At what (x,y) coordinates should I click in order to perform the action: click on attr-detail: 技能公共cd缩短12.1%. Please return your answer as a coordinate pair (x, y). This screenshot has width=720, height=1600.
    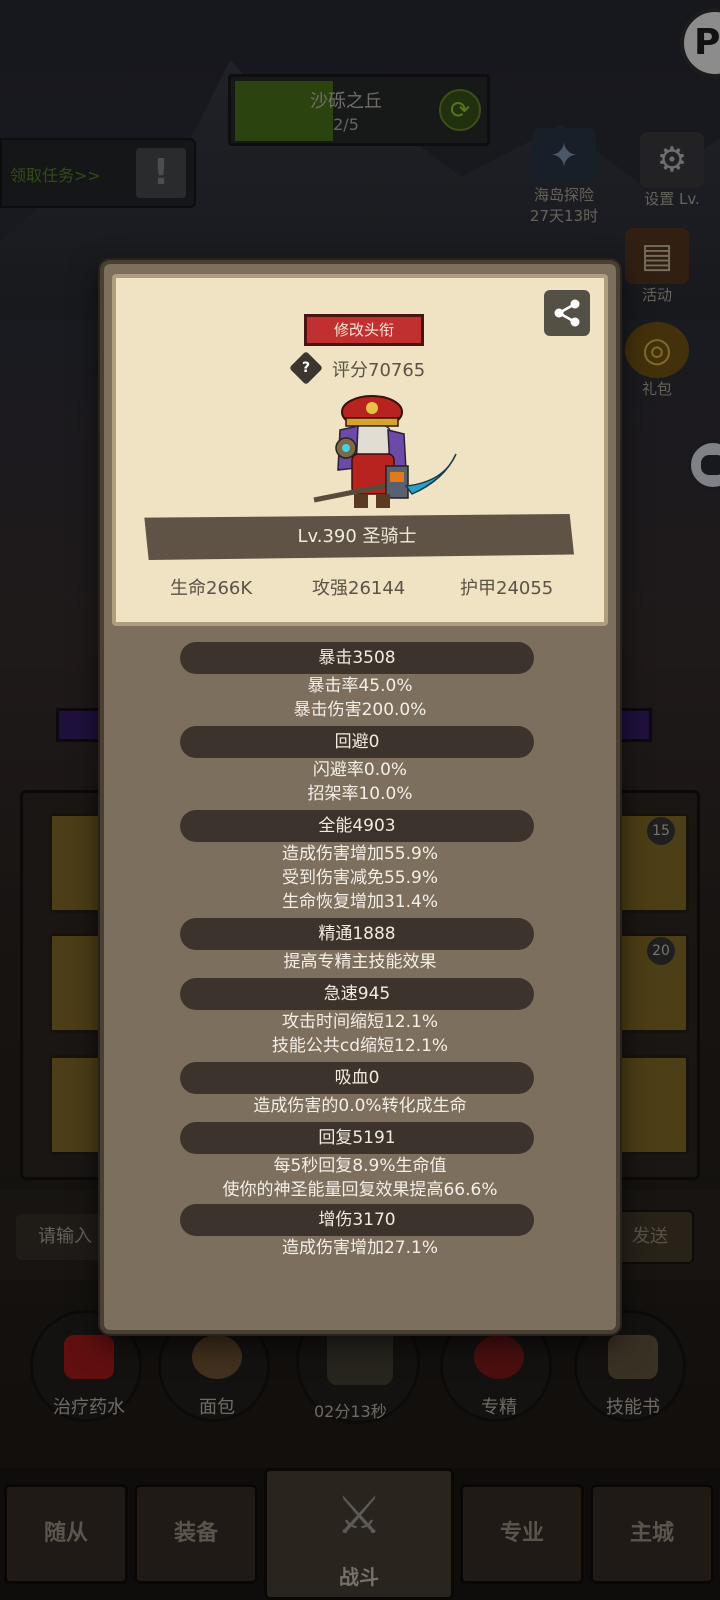
    Looking at the image, I should click on (360, 1046).